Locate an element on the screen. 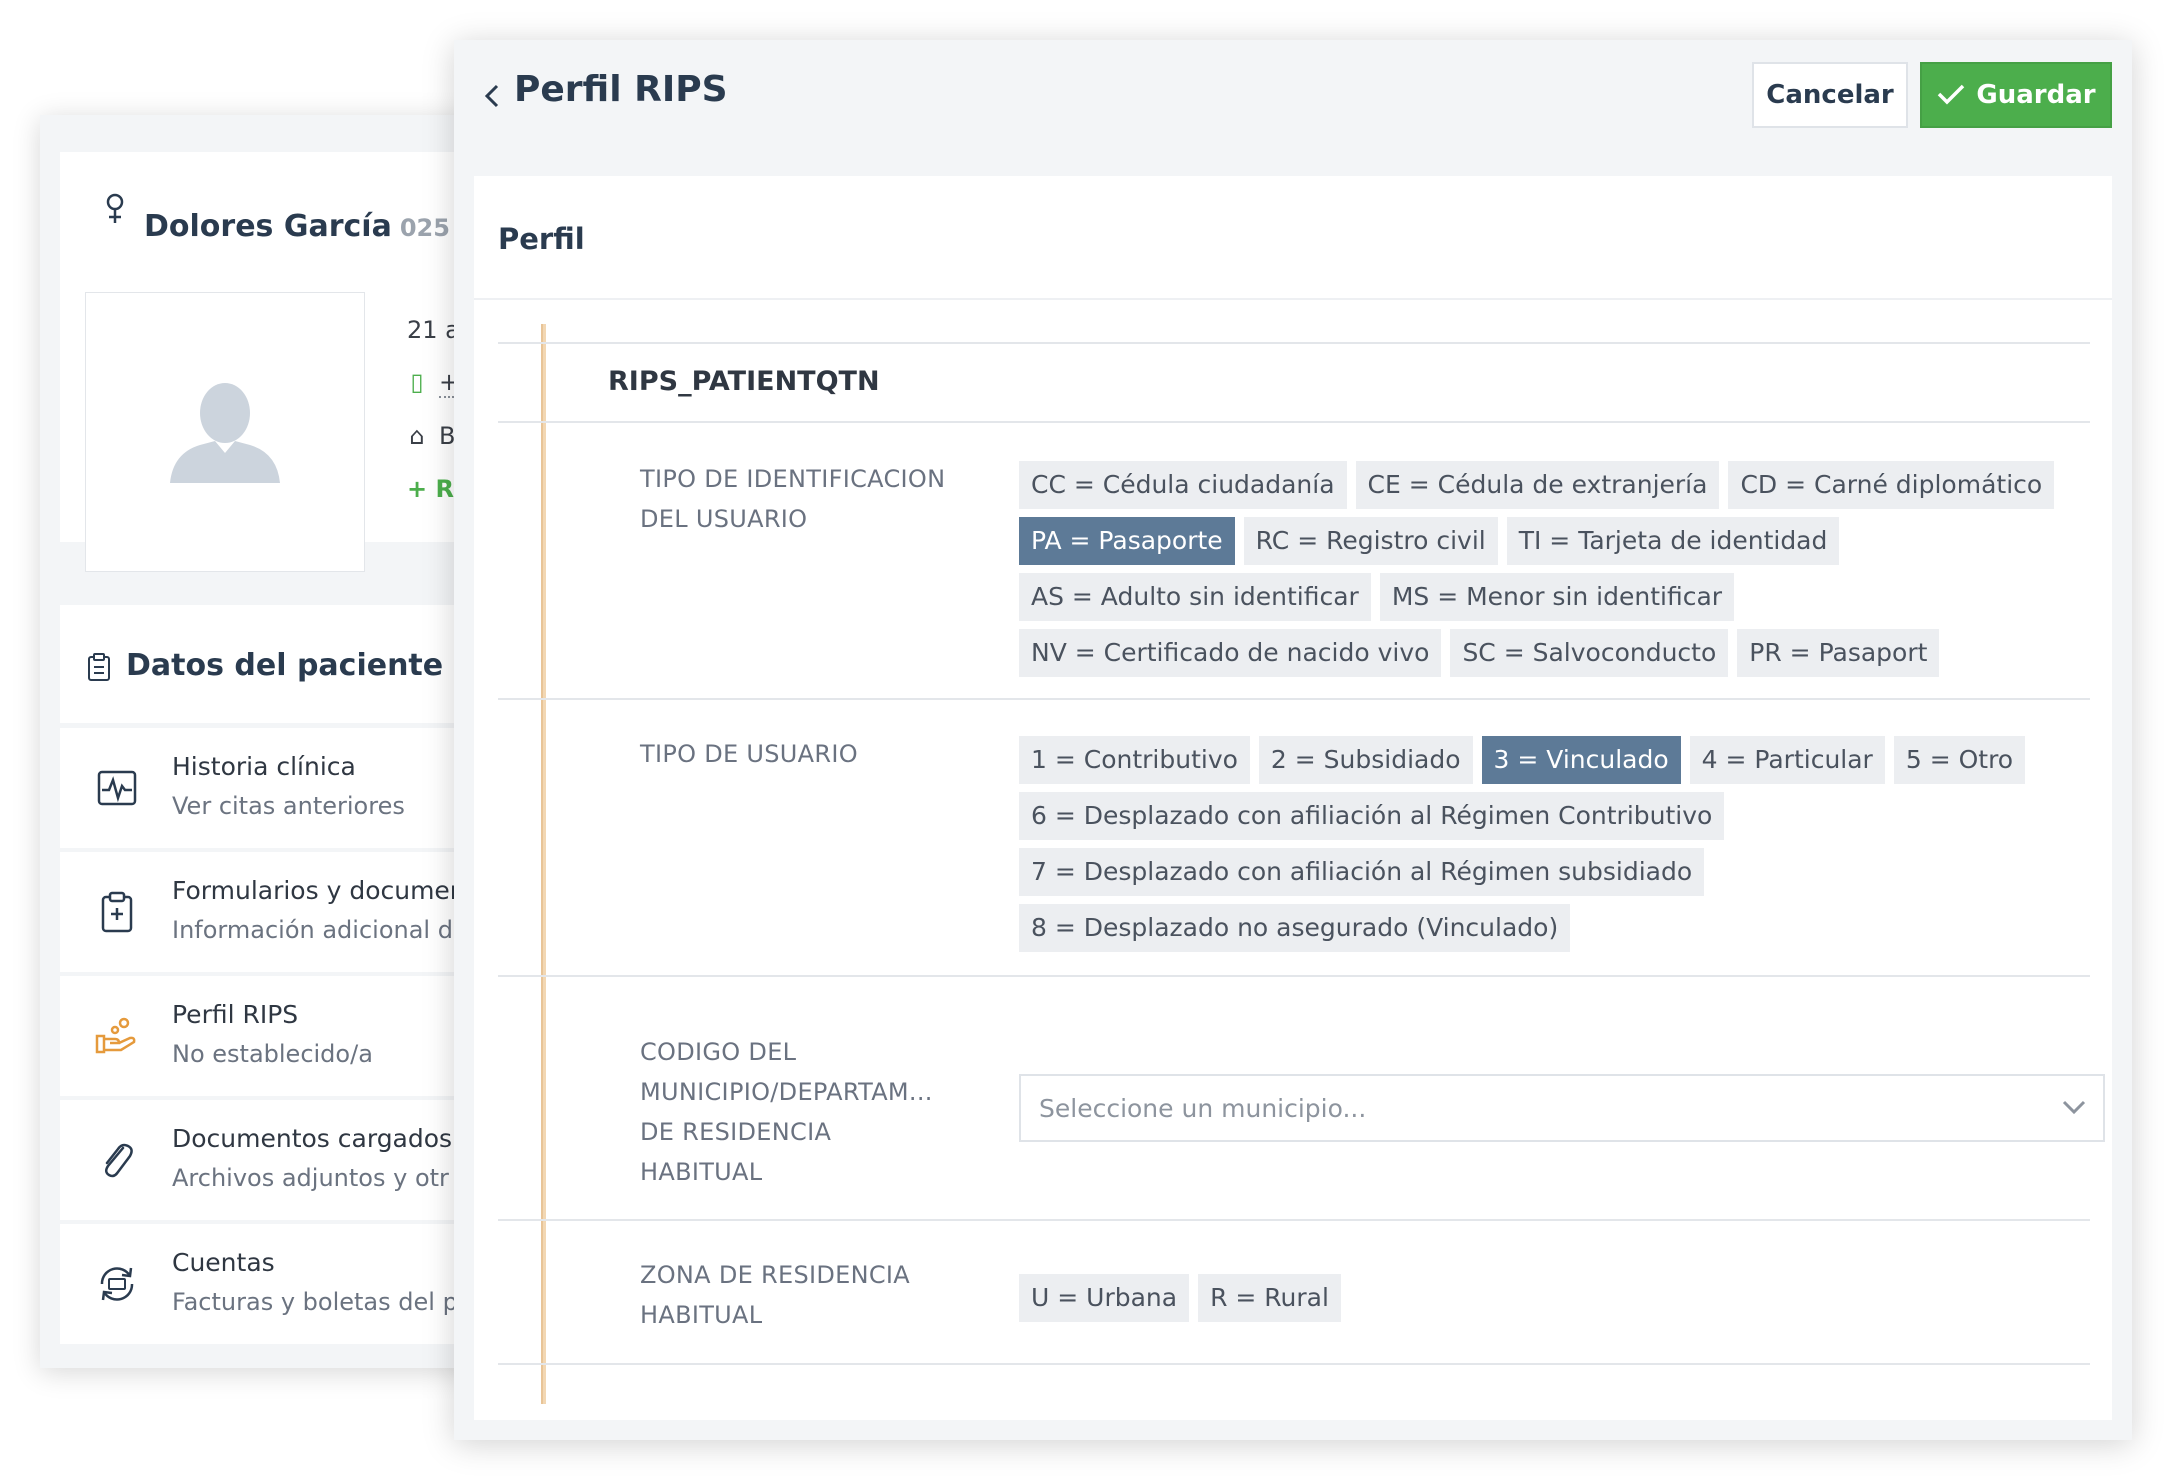 The image size is (2172, 1482). label-line: TIPO DE USUARIO is located at coordinates (749, 754).